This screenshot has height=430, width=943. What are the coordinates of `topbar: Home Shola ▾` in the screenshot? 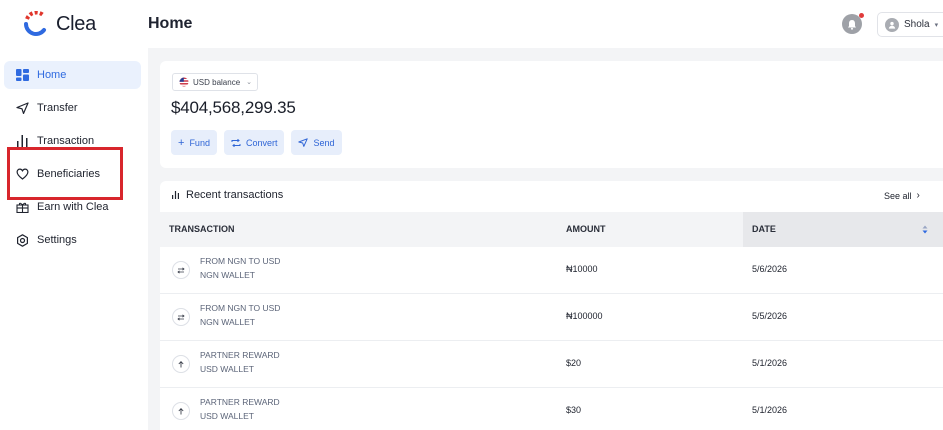 It's located at (545, 24).